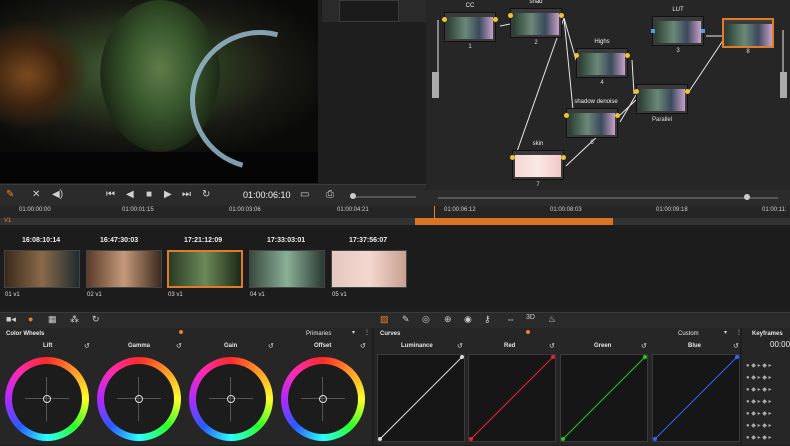  What do you see at coordinates (604, 398) in the screenshot?
I see `green-curve` at bounding box center [604, 398].